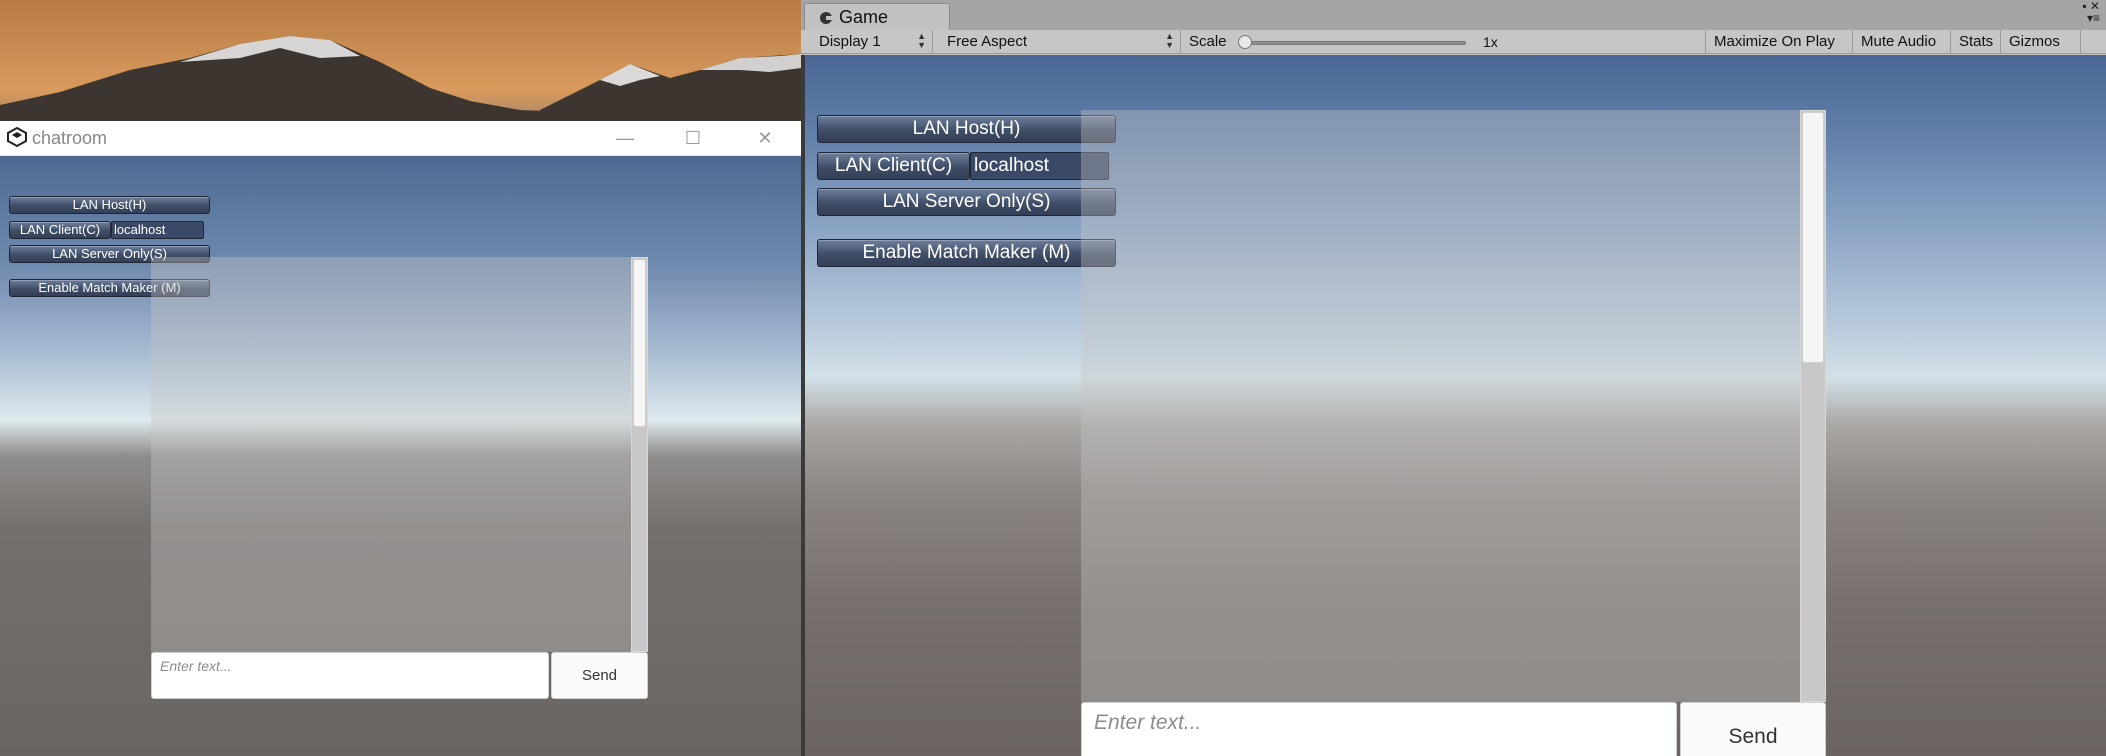 This screenshot has width=2106, height=756. What do you see at coordinates (2034, 41) in the screenshot?
I see `gizmos-label: Gizmos` at bounding box center [2034, 41].